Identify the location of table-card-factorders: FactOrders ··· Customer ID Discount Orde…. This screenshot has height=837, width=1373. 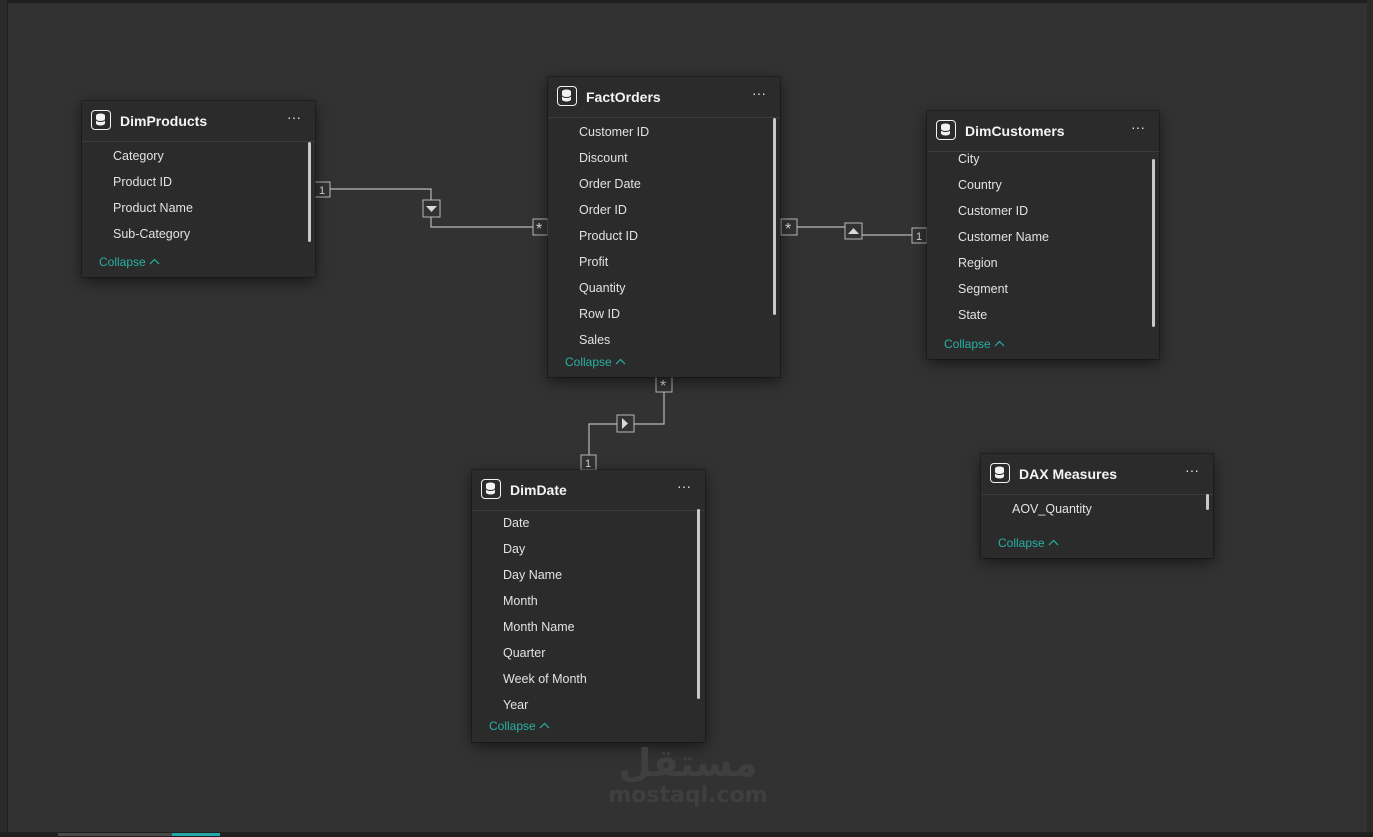
(664, 227).